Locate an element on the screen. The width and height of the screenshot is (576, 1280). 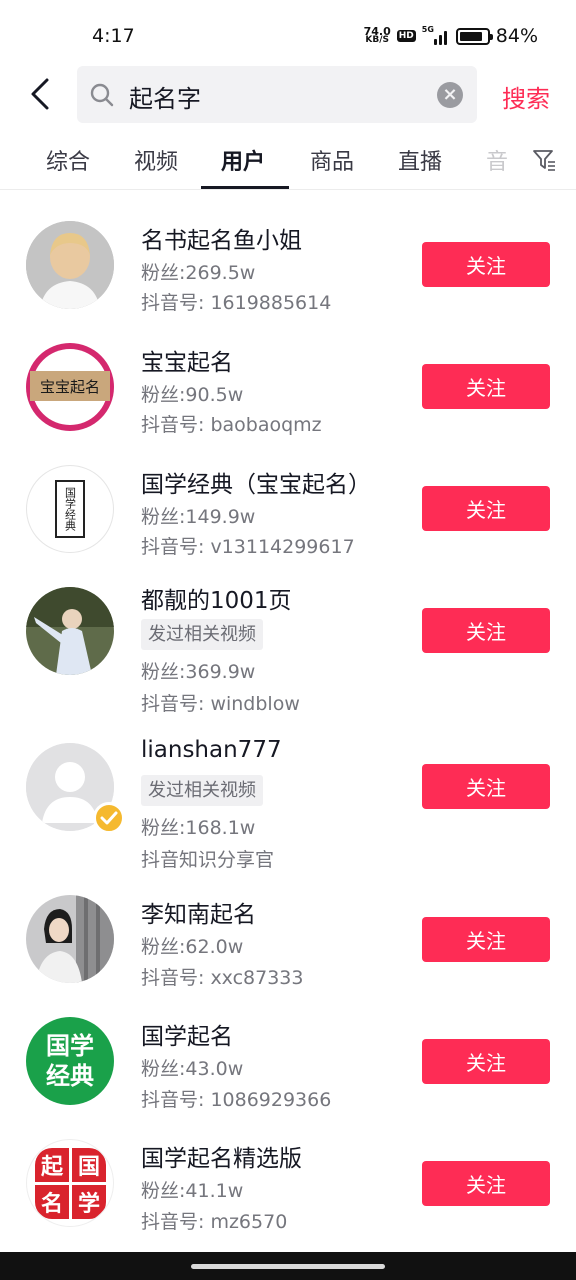
avatar-label: 经典 is located at coordinates (70, 1076).